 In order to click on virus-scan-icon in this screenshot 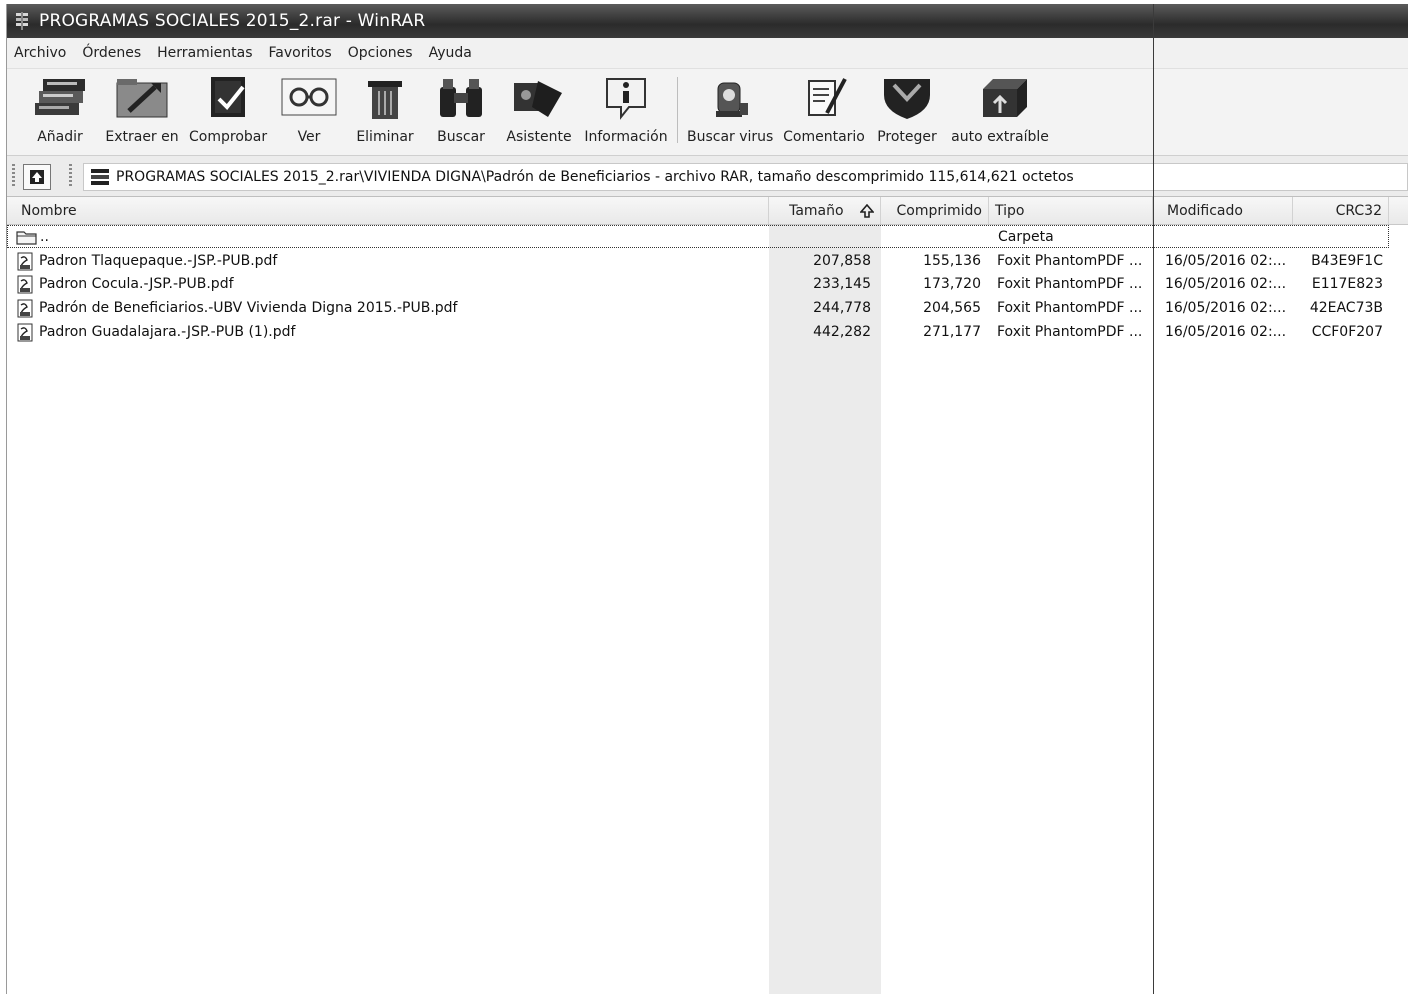, I will do `click(732, 99)`.